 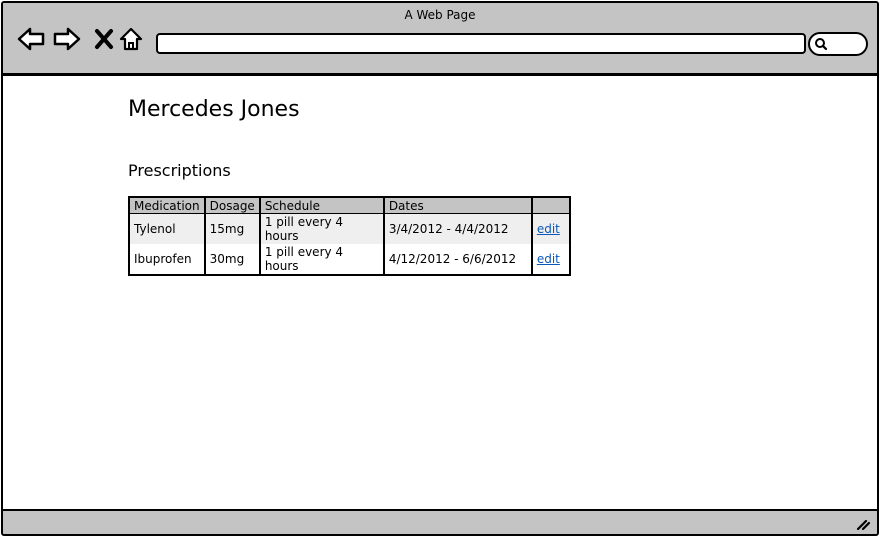 What do you see at coordinates (31, 39) in the screenshot?
I see `back-icon` at bounding box center [31, 39].